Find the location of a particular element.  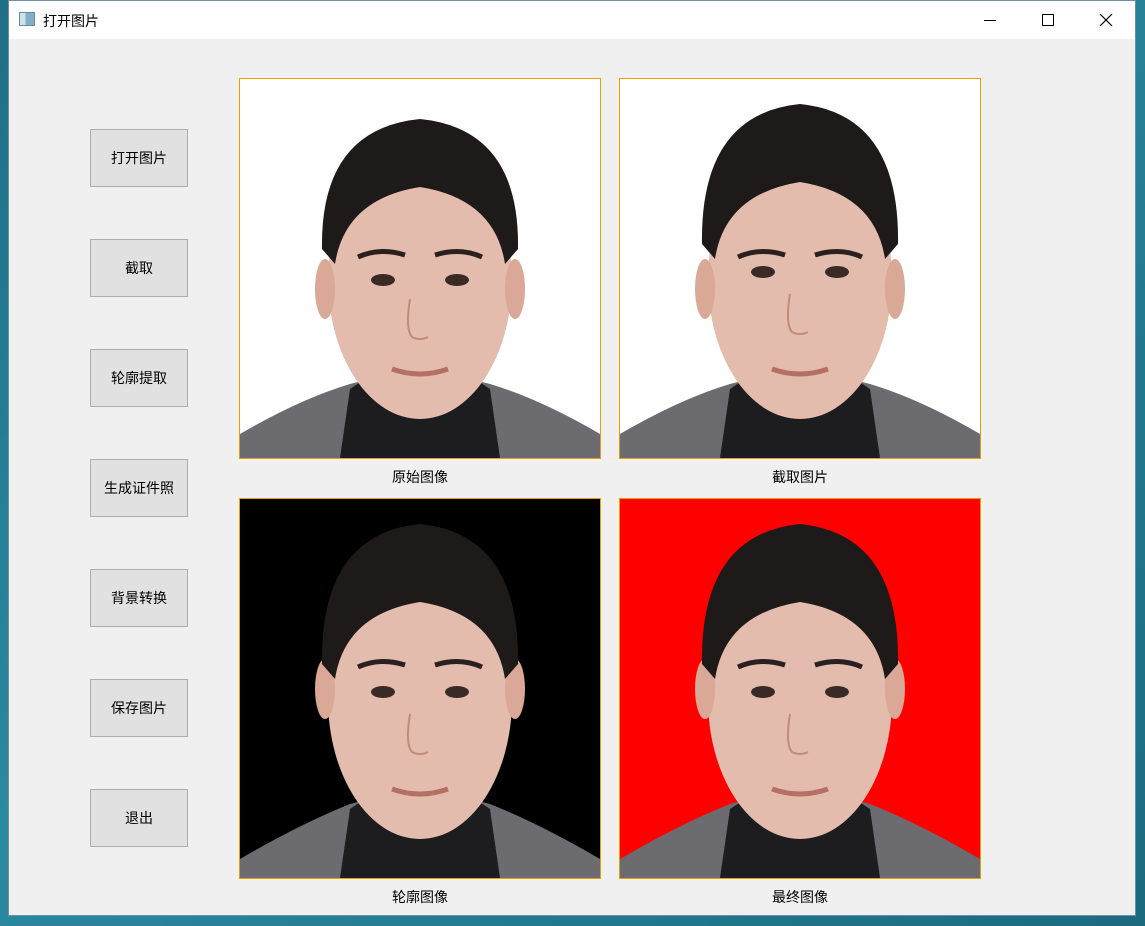

save-image-button: 保存图片 is located at coordinates (139, 708).